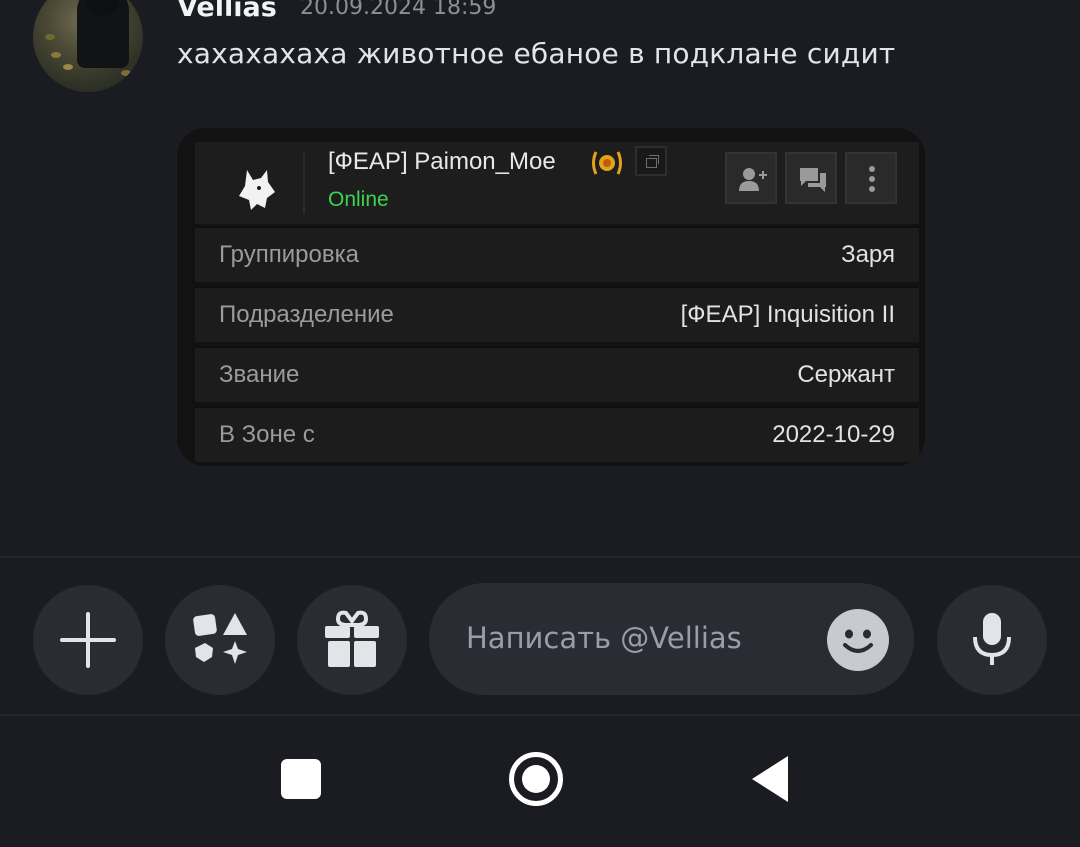 The image size is (1080, 847). I want to click on info-label: Звание, so click(259, 374).